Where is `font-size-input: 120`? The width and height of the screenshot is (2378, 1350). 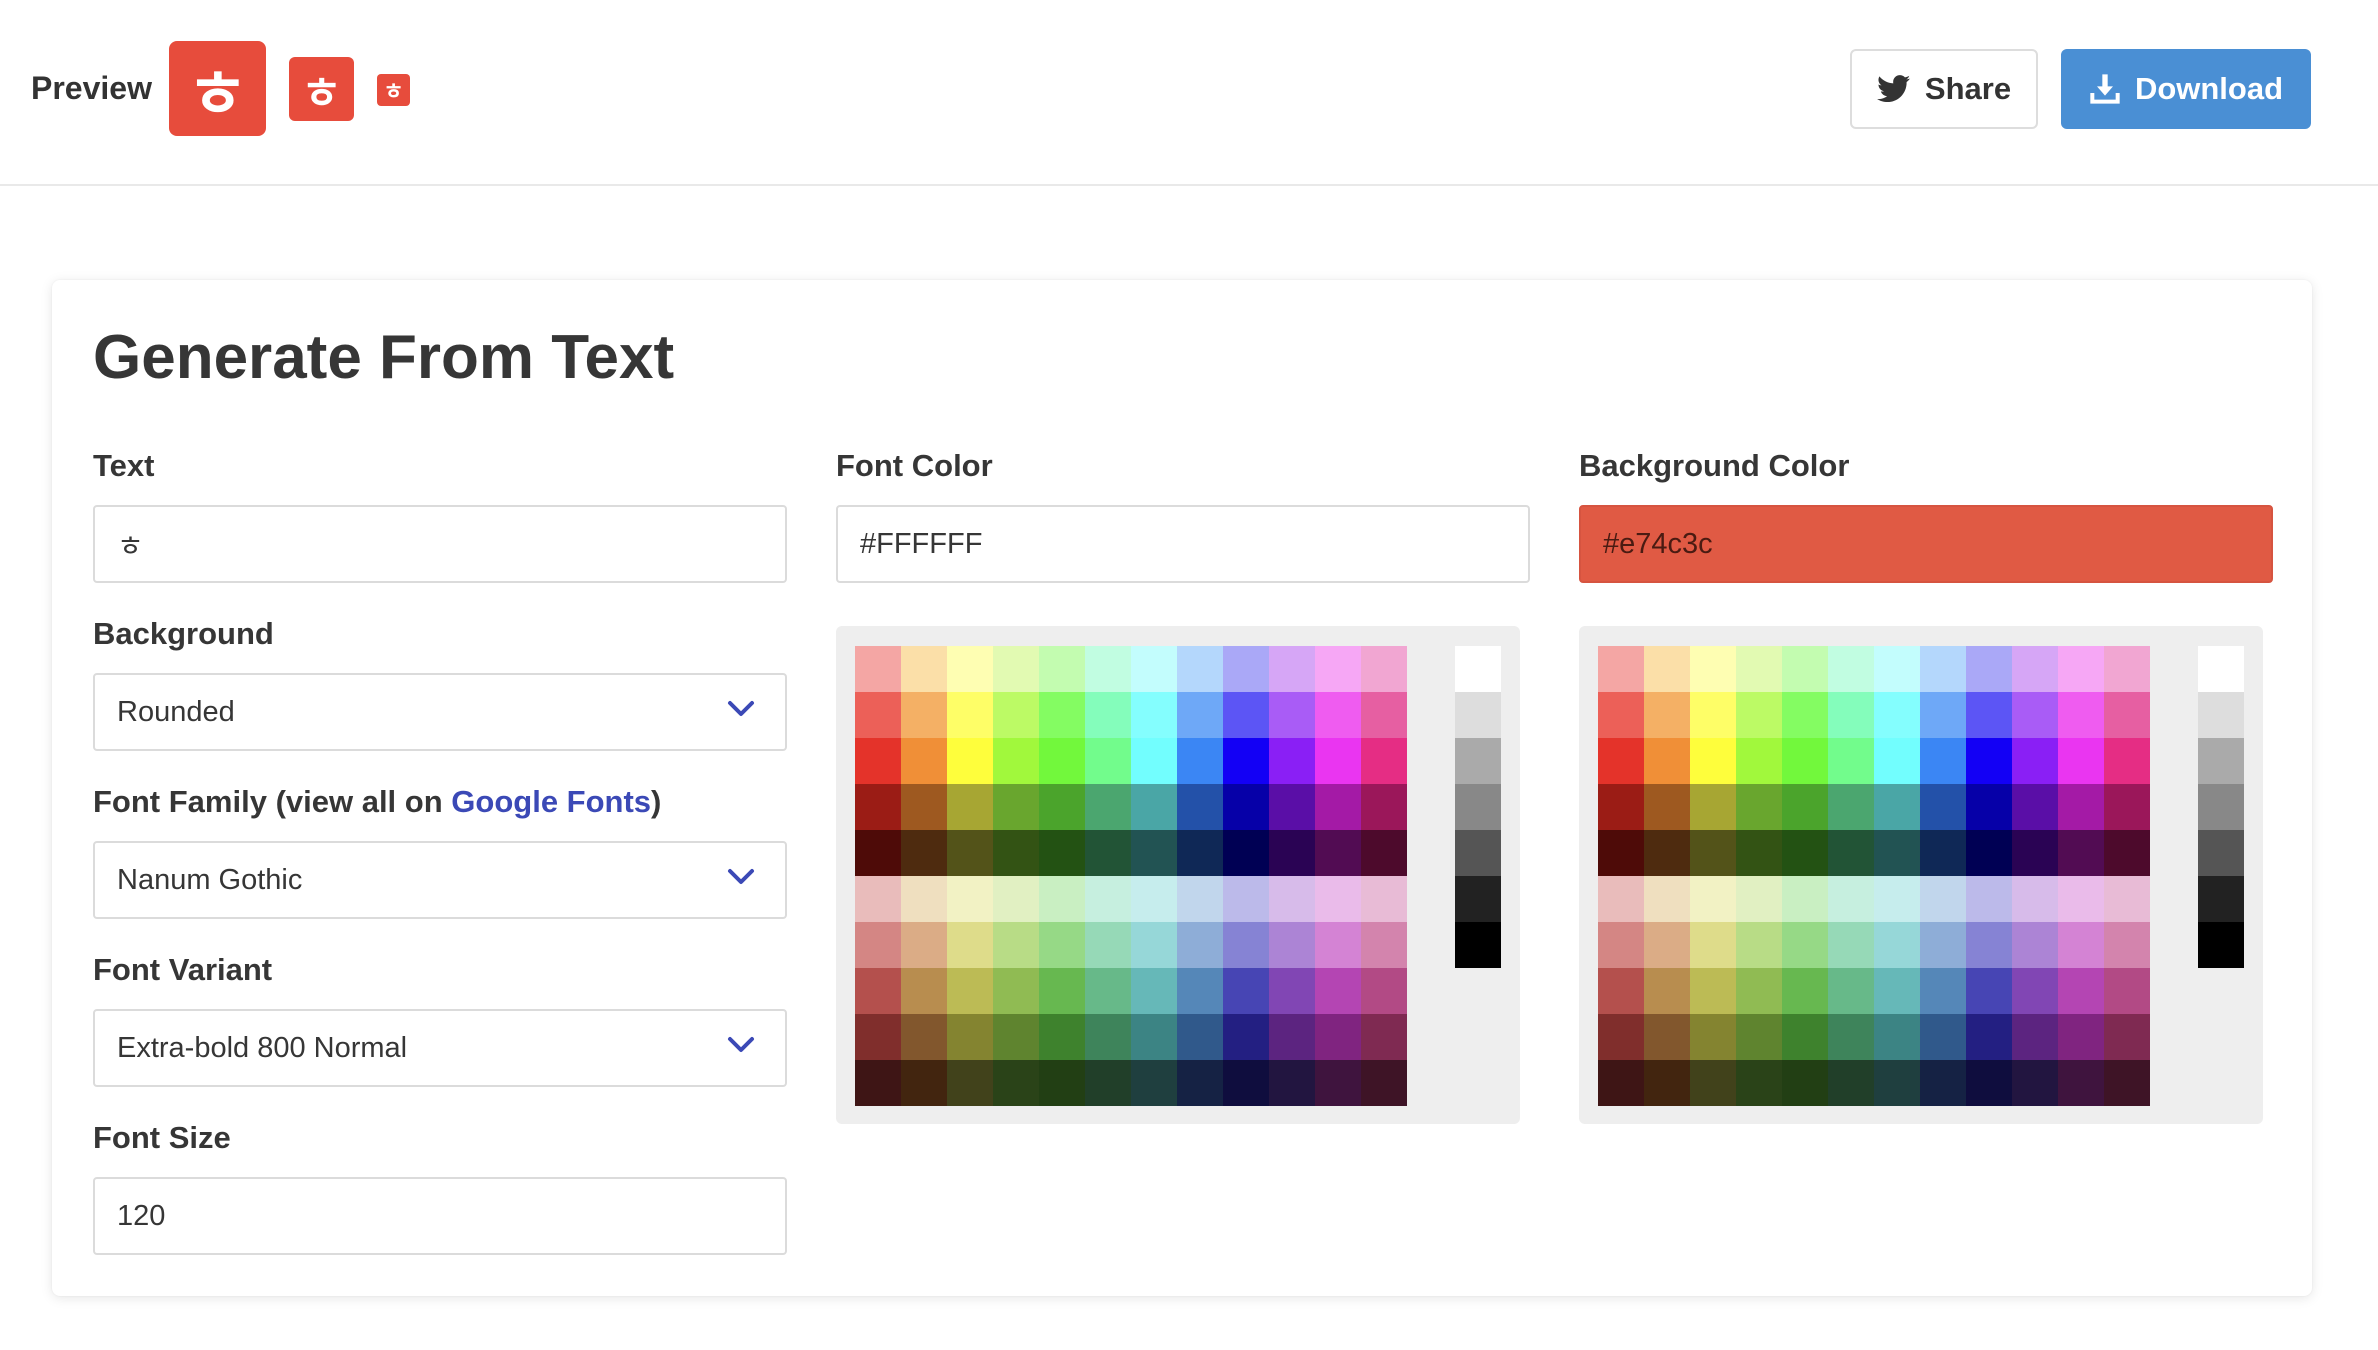
font-size-input: 120 is located at coordinates (440, 1216).